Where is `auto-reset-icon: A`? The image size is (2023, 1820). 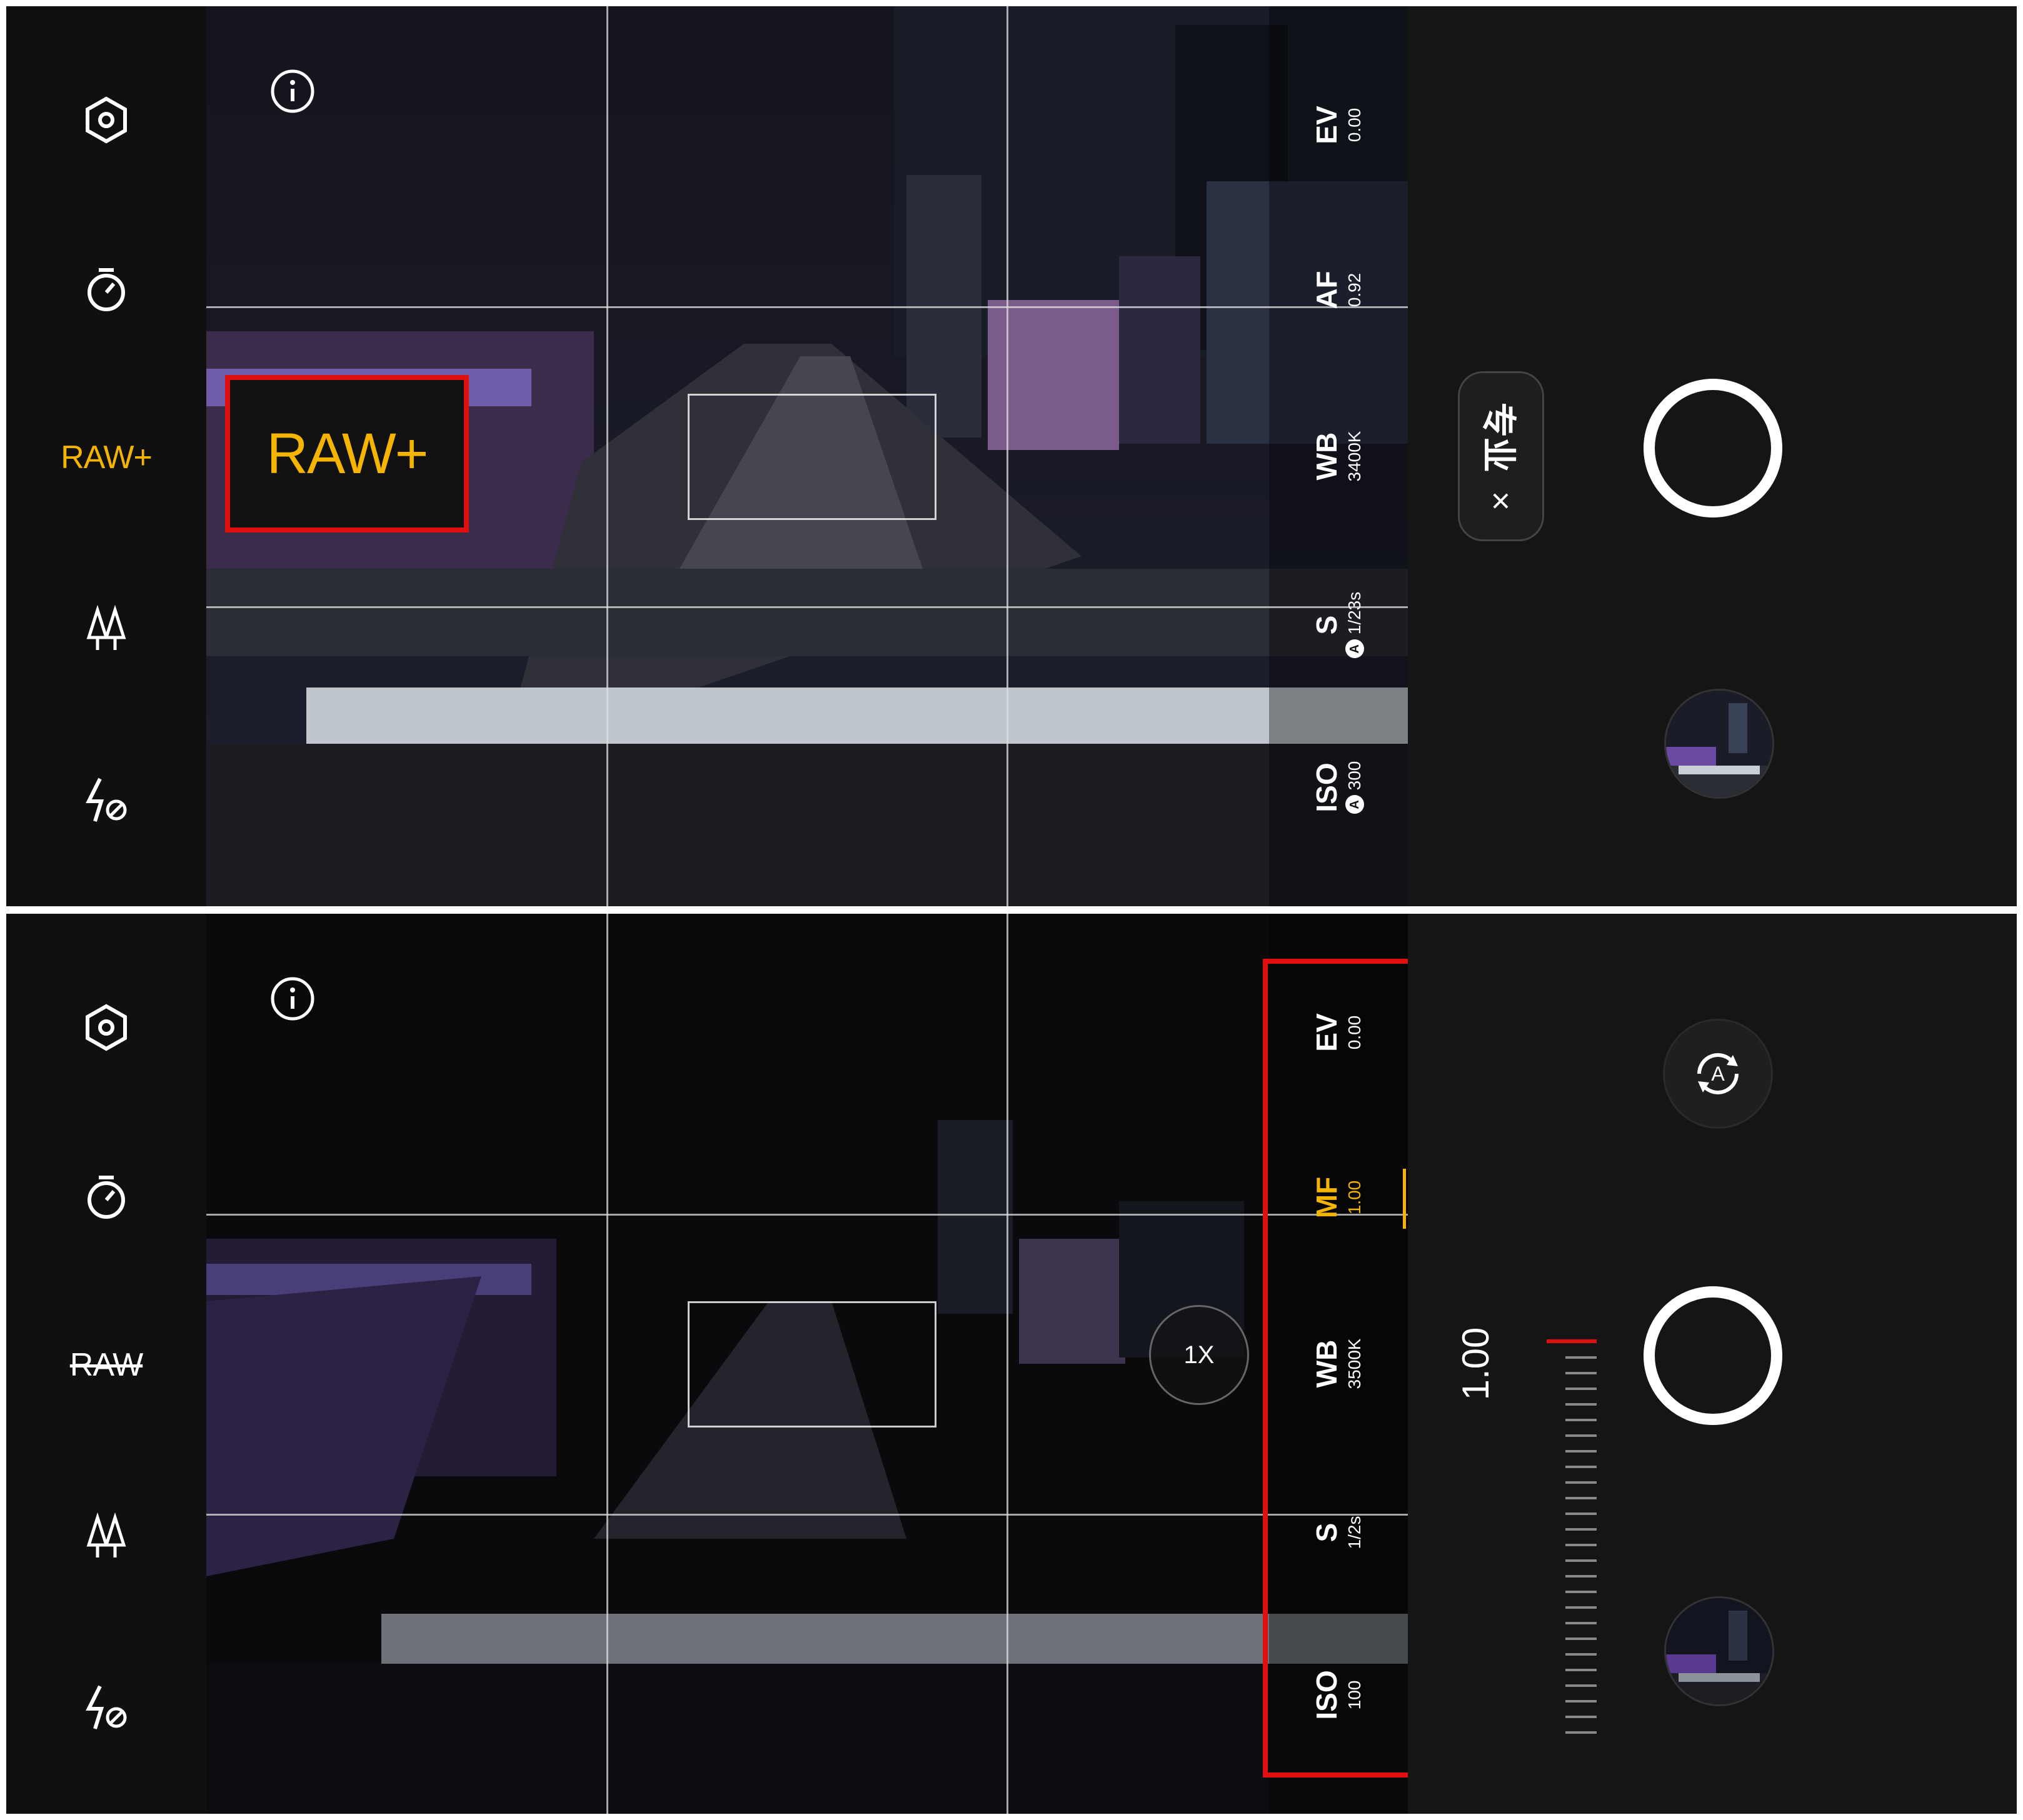
auto-reset-icon: A is located at coordinates (1718, 1073).